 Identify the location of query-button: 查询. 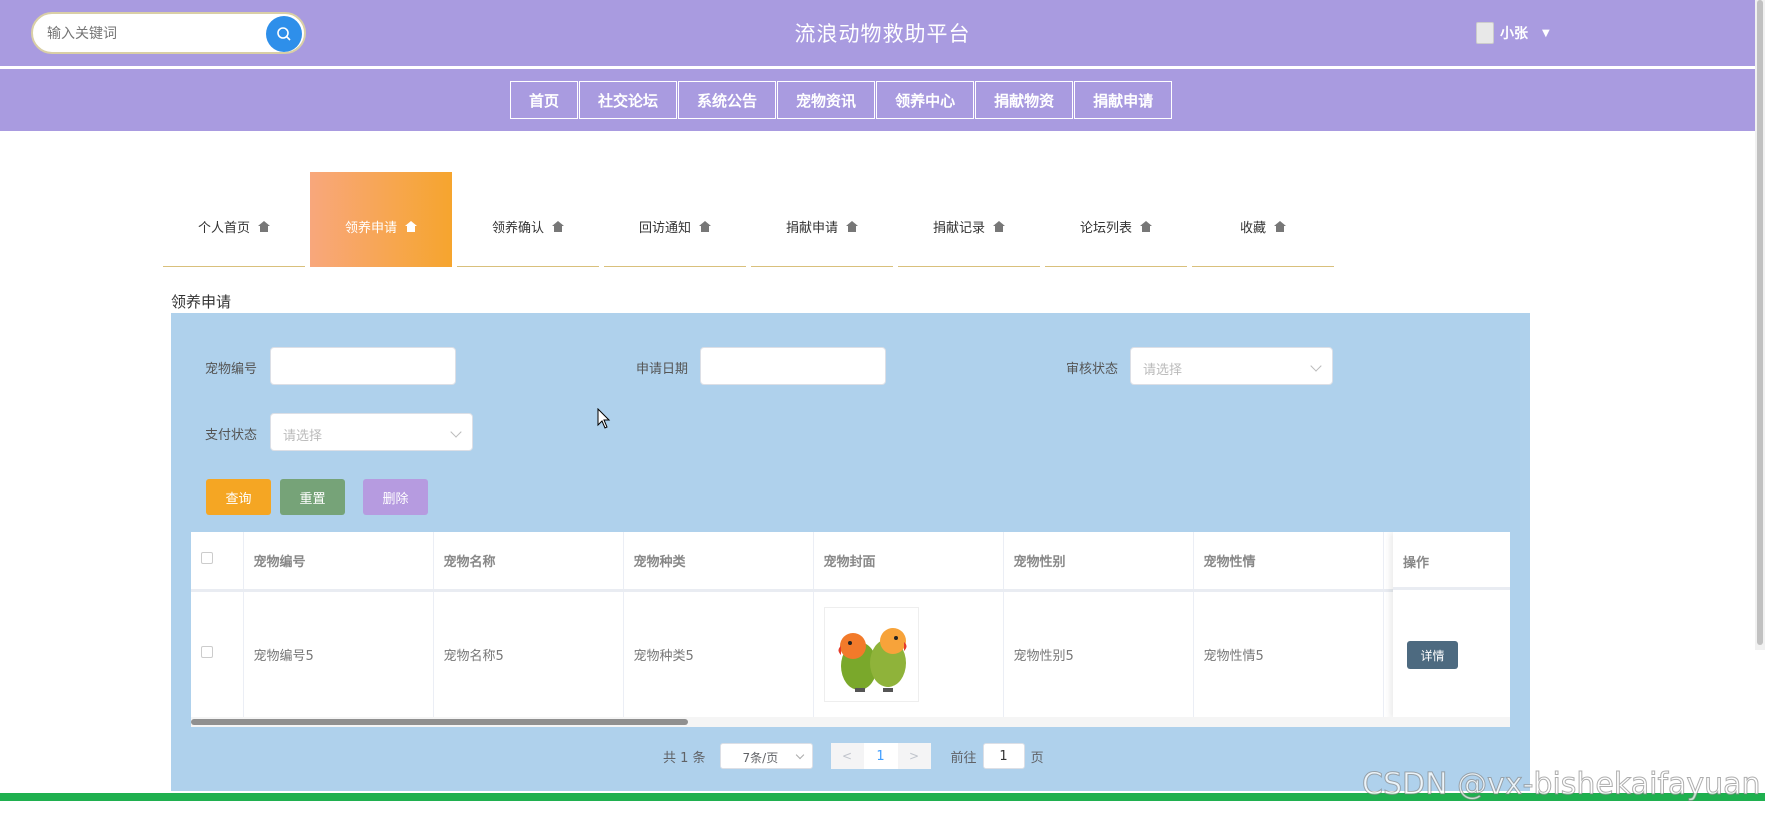
(238, 497).